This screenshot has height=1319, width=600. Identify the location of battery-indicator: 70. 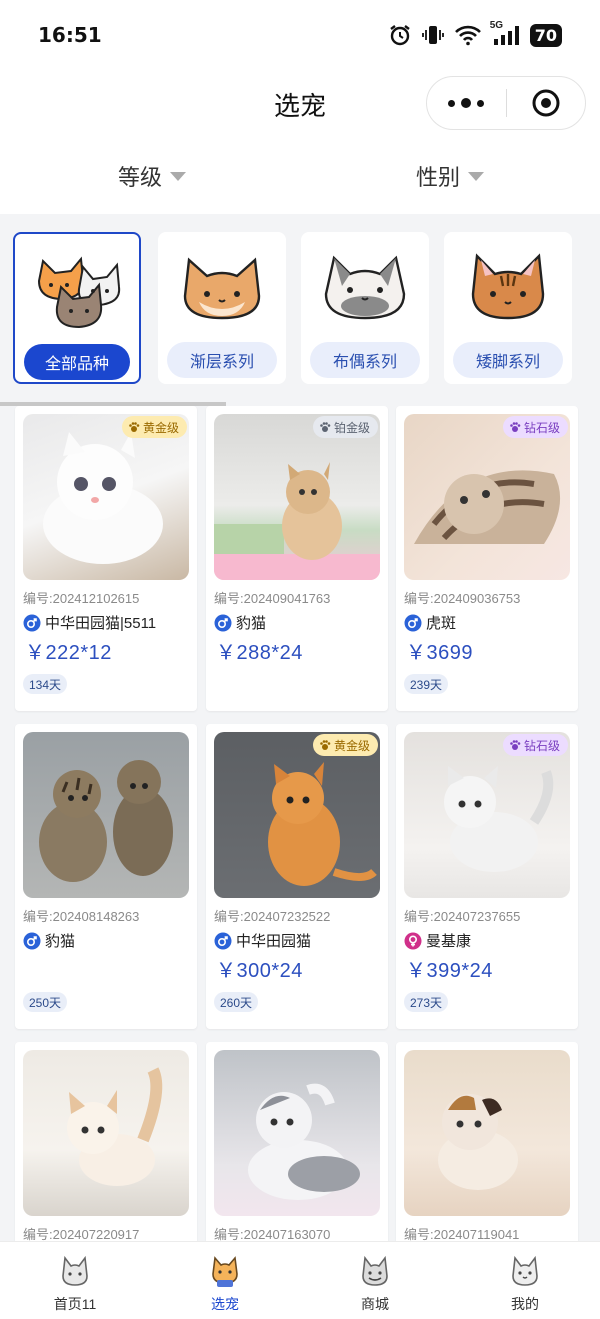
(545, 35).